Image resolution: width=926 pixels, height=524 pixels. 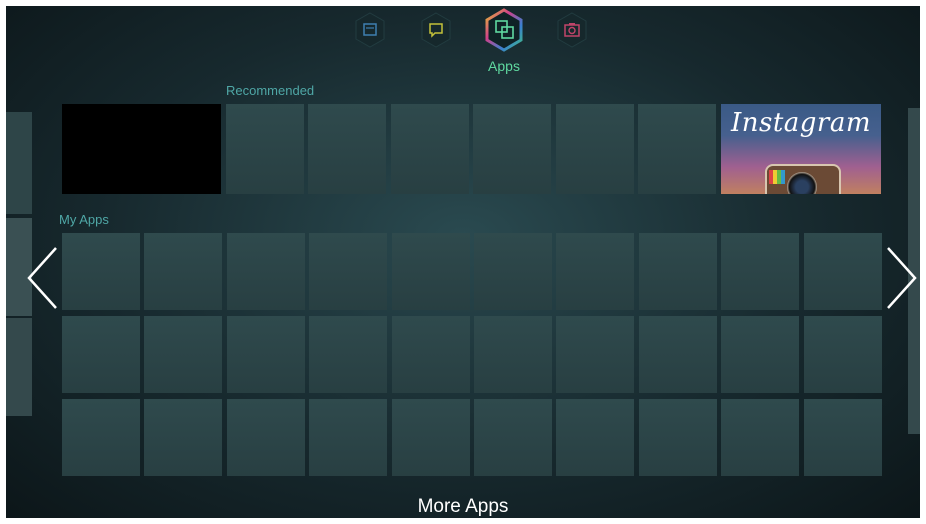 What do you see at coordinates (802, 183) in the screenshot?
I see `instagram-lens` at bounding box center [802, 183].